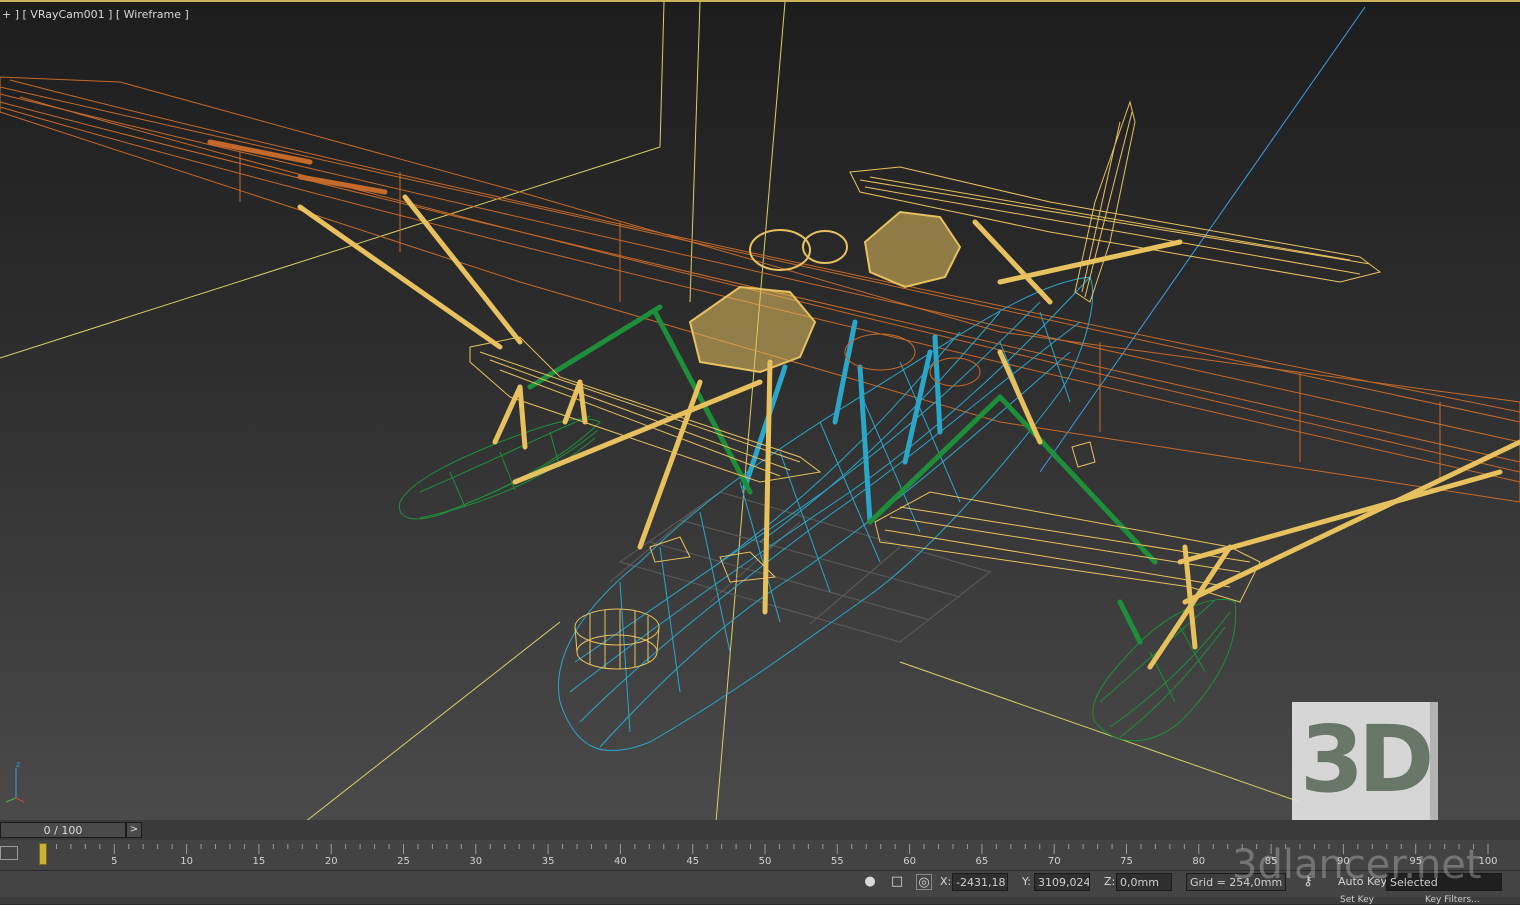 Image resolution: width=1520 pixels, height=905 pixels. Describe the element at coordinates (692, 861) in the screenshot. I see `ruler-tick-label: 45` at that location.